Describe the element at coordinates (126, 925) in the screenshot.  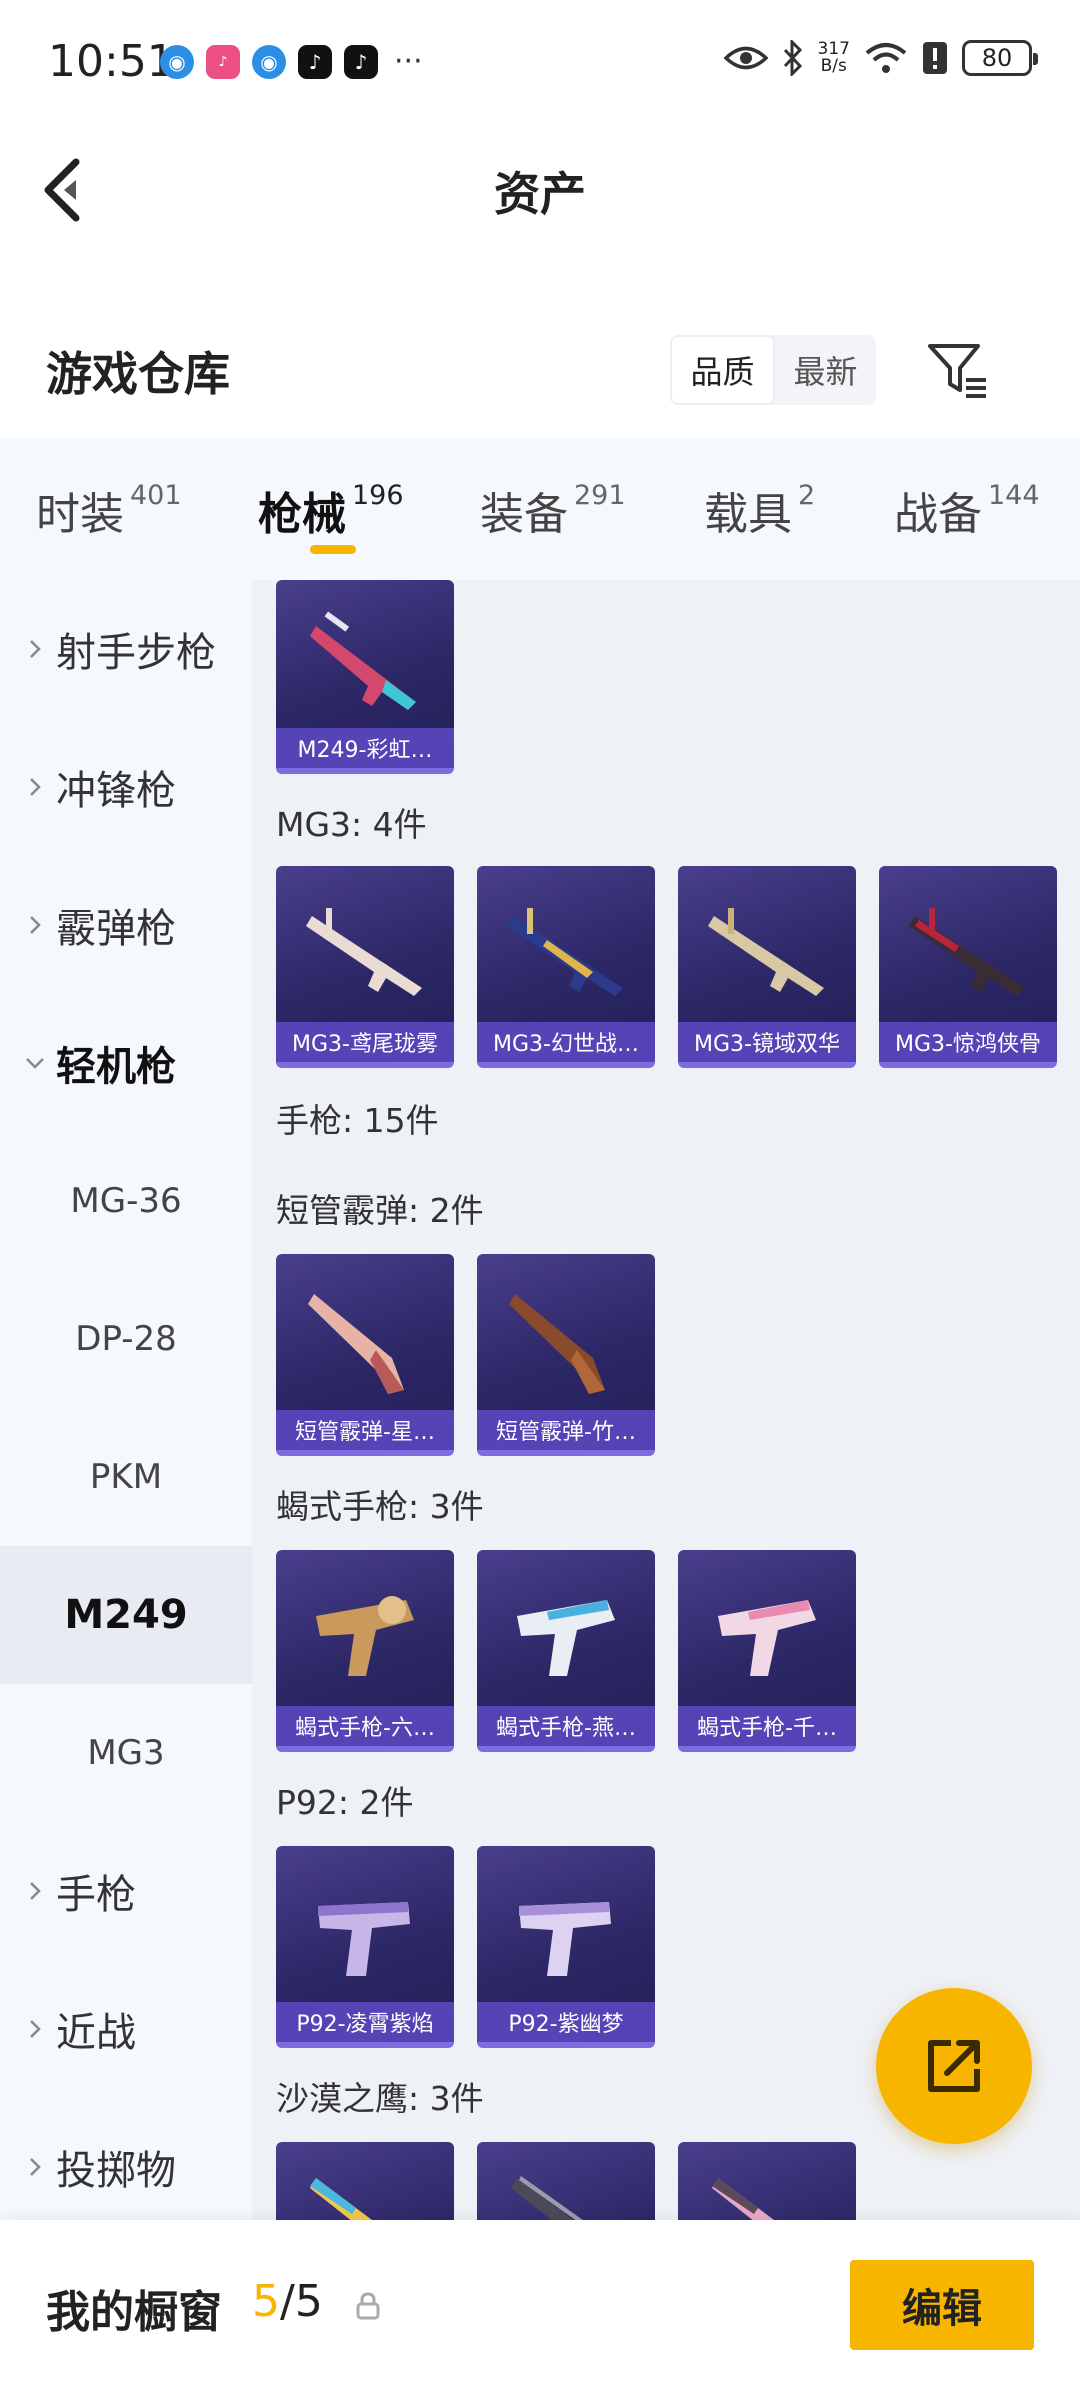
I see `nav-item-shotgun: 霰弹枪` at that location.